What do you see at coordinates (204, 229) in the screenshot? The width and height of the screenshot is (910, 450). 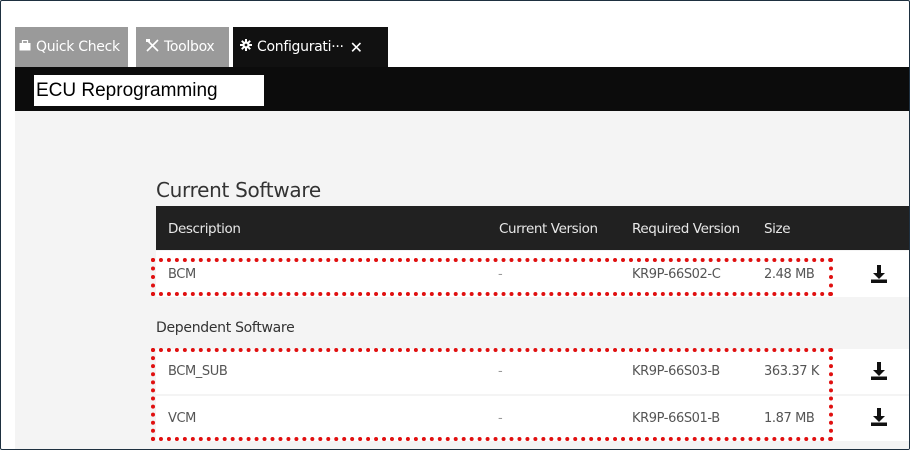 I see `column-header-description: Description` at bounding box center [204, 229].